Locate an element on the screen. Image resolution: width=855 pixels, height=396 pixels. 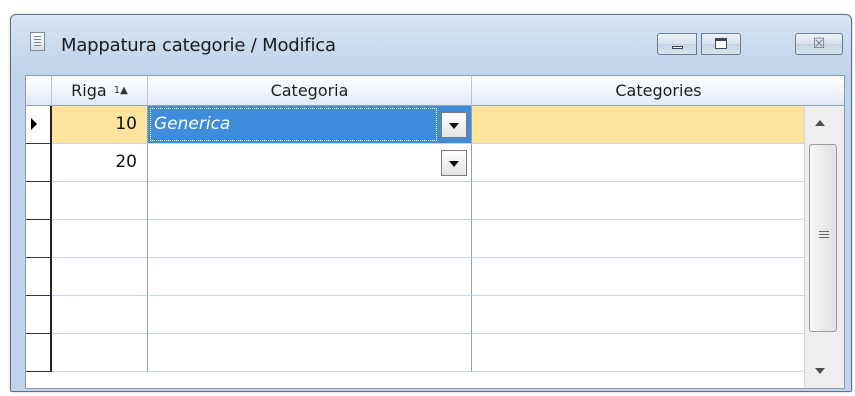
column-header-categoria: Categoria is located at coordinates (310, 91).